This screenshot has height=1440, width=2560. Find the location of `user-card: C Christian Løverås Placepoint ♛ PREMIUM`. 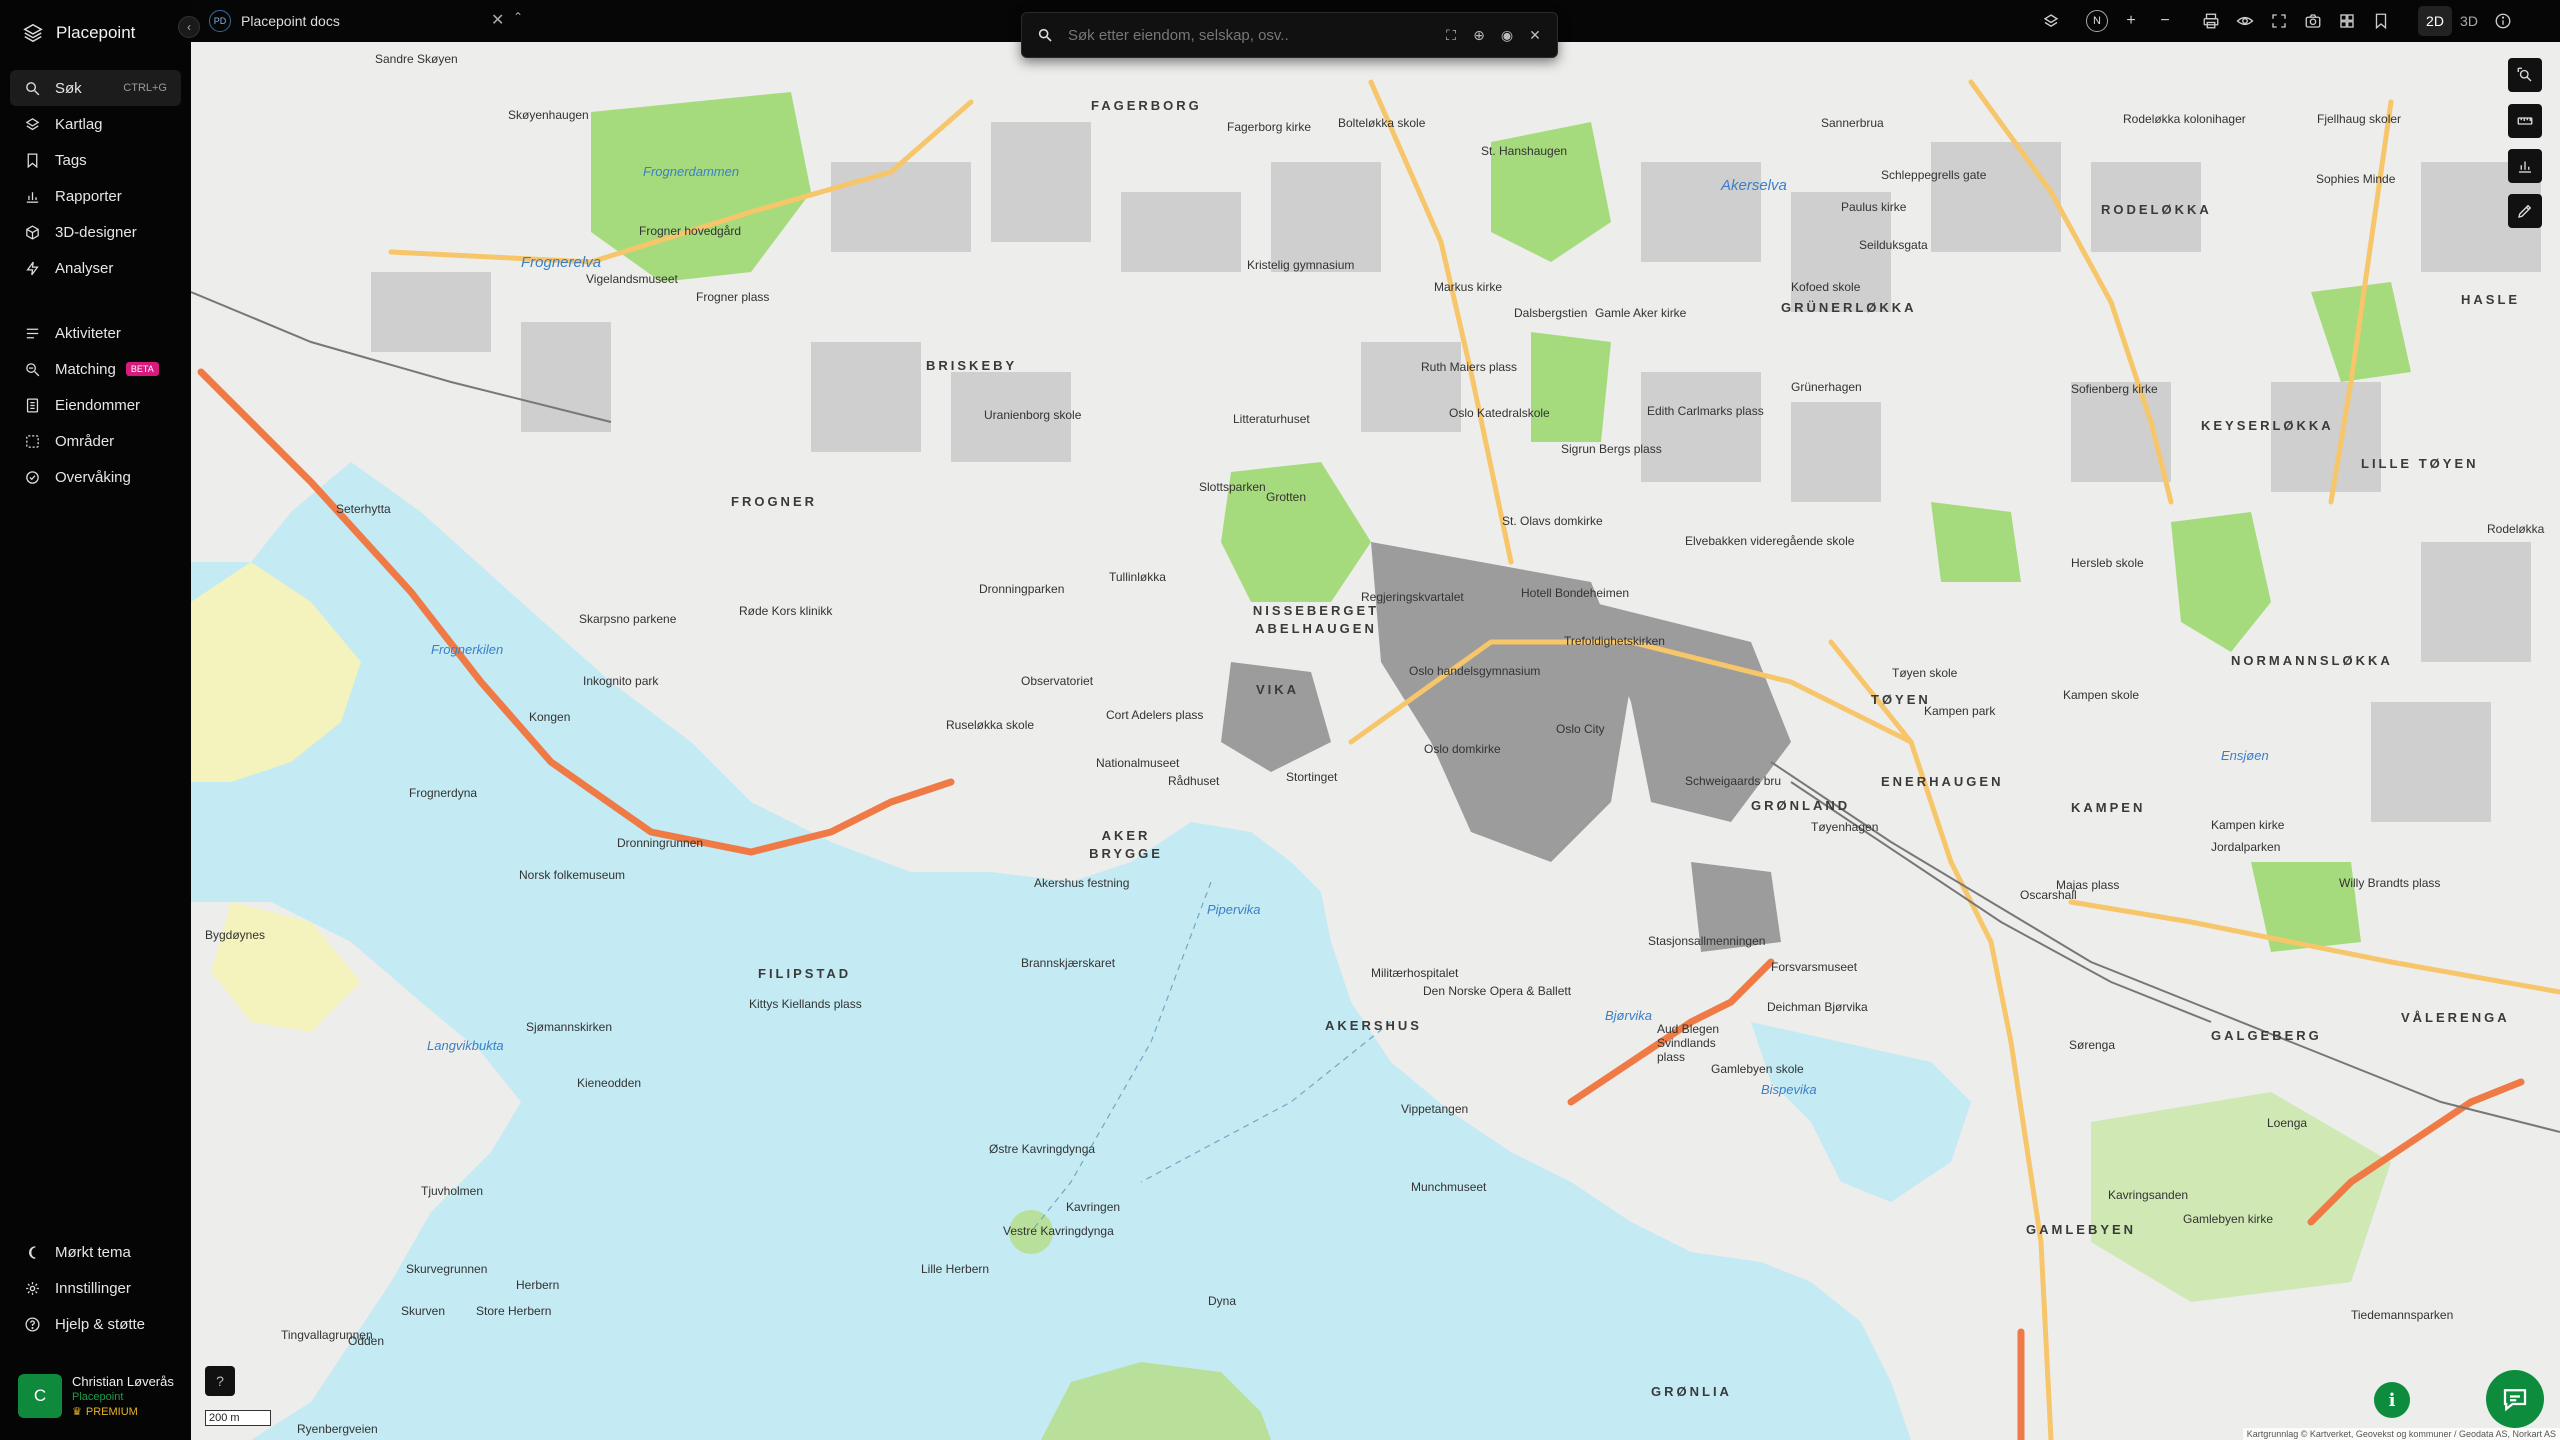

user-card: C Christian Løverås Placepoint ♛ PREMIUM is located at coordinates (96, 1396).